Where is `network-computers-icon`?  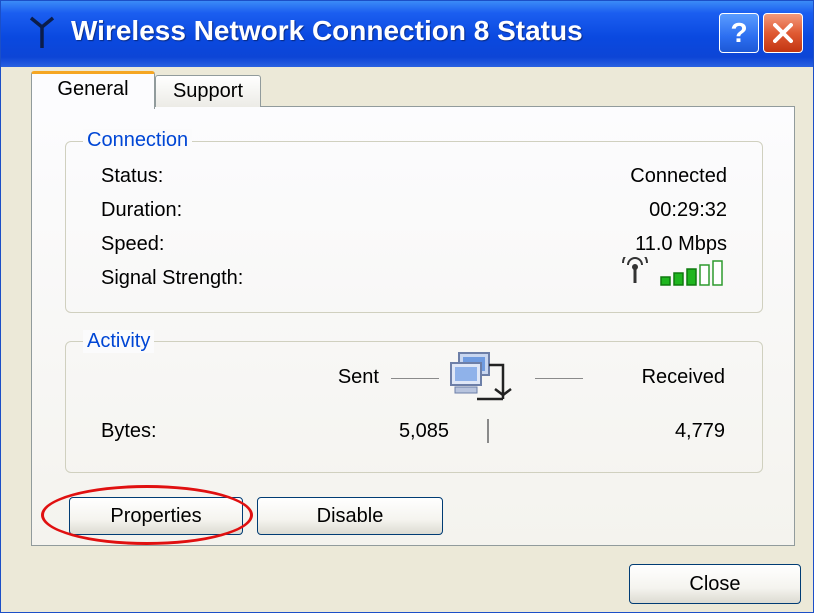 network-computers-icon is located at coordinates (481, 376).